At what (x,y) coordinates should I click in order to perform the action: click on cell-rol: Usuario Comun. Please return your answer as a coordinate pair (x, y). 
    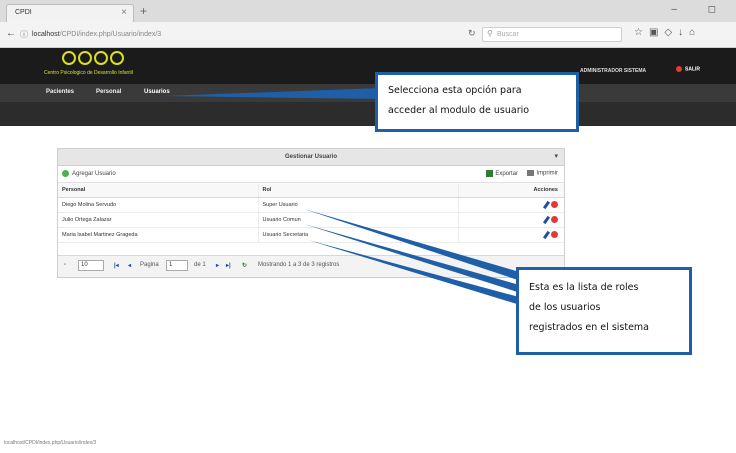
    Looking at the image, I should click on (358, 220).